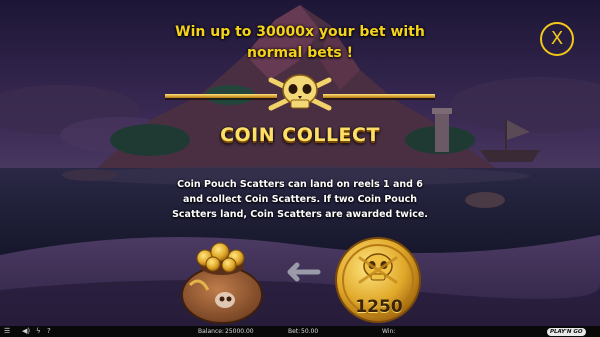 This screenshot has height=337, width=600. Describe the element at coordinates (300, 135) in the screenshot. I see `feature-title: COIN COLLECT` at that location.